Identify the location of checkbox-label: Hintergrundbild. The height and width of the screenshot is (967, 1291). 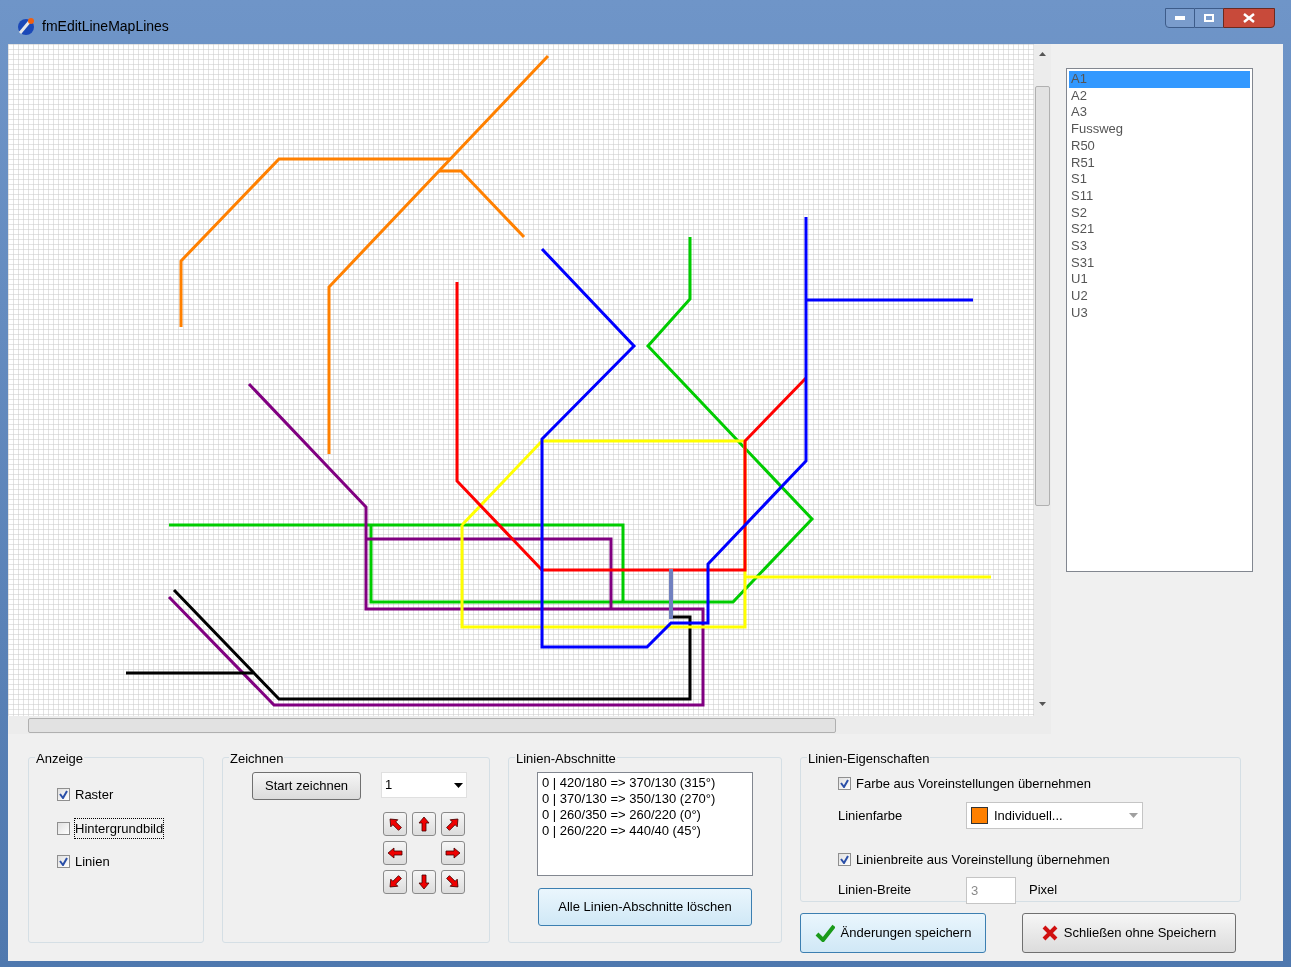
(119, 828).